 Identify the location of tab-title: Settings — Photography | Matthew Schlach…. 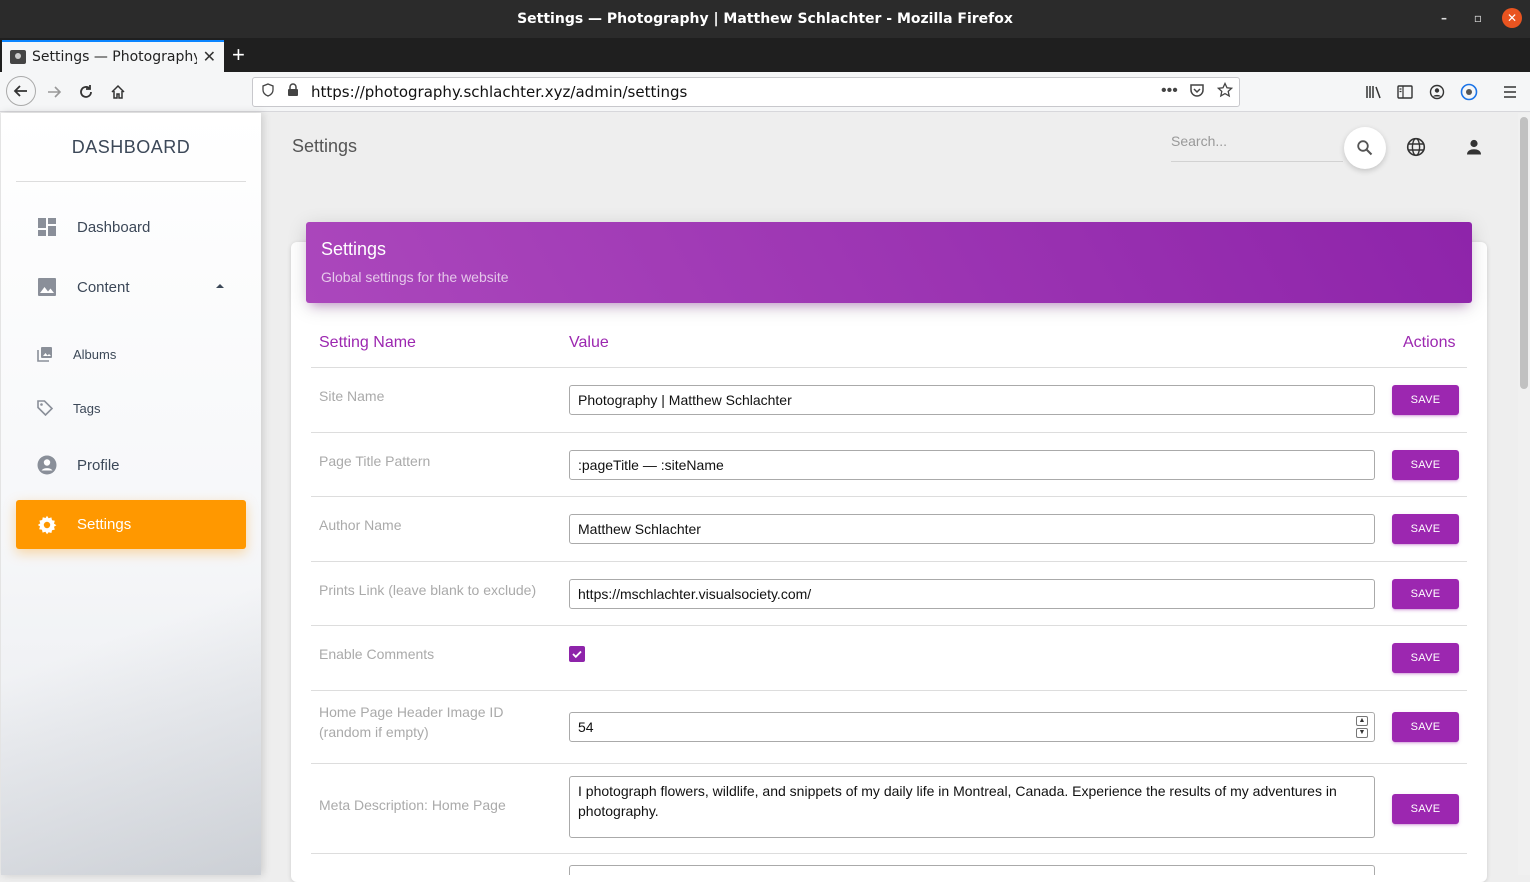
(114, 57).